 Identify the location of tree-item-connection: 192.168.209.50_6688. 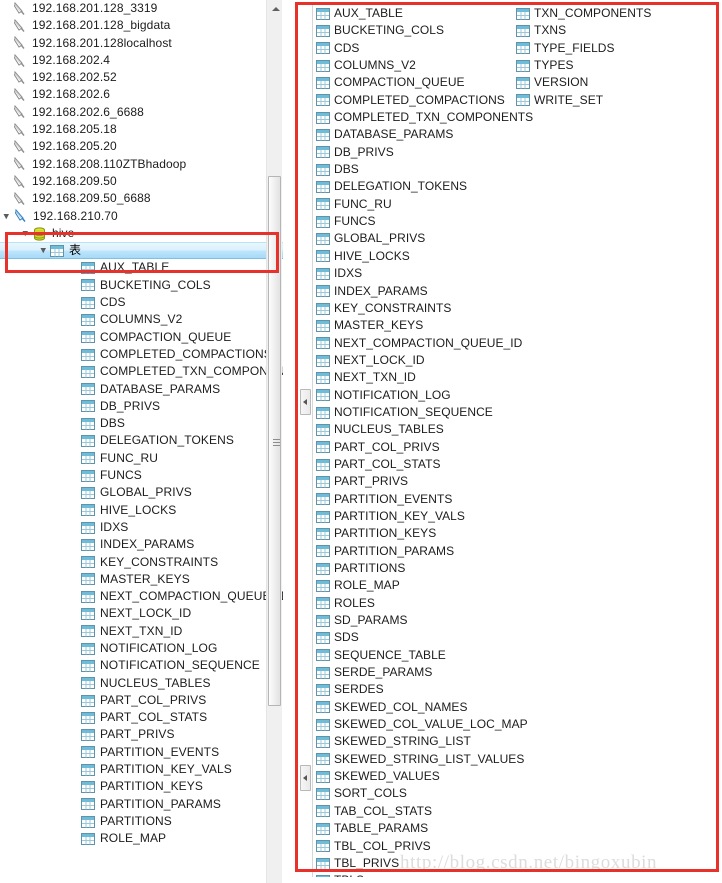
(141, 198).